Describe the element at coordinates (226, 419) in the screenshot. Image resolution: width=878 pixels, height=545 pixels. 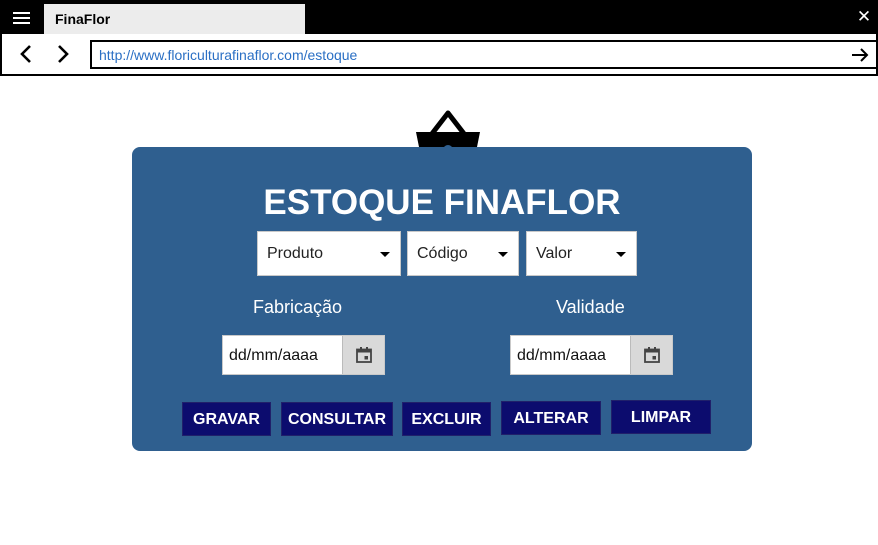
I see `gravar-button: GRAVAR` at that location.